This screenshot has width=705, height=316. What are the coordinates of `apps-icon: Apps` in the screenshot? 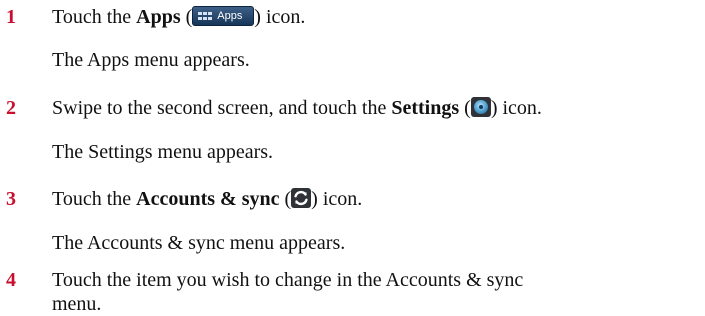 It's located at (223, 16).